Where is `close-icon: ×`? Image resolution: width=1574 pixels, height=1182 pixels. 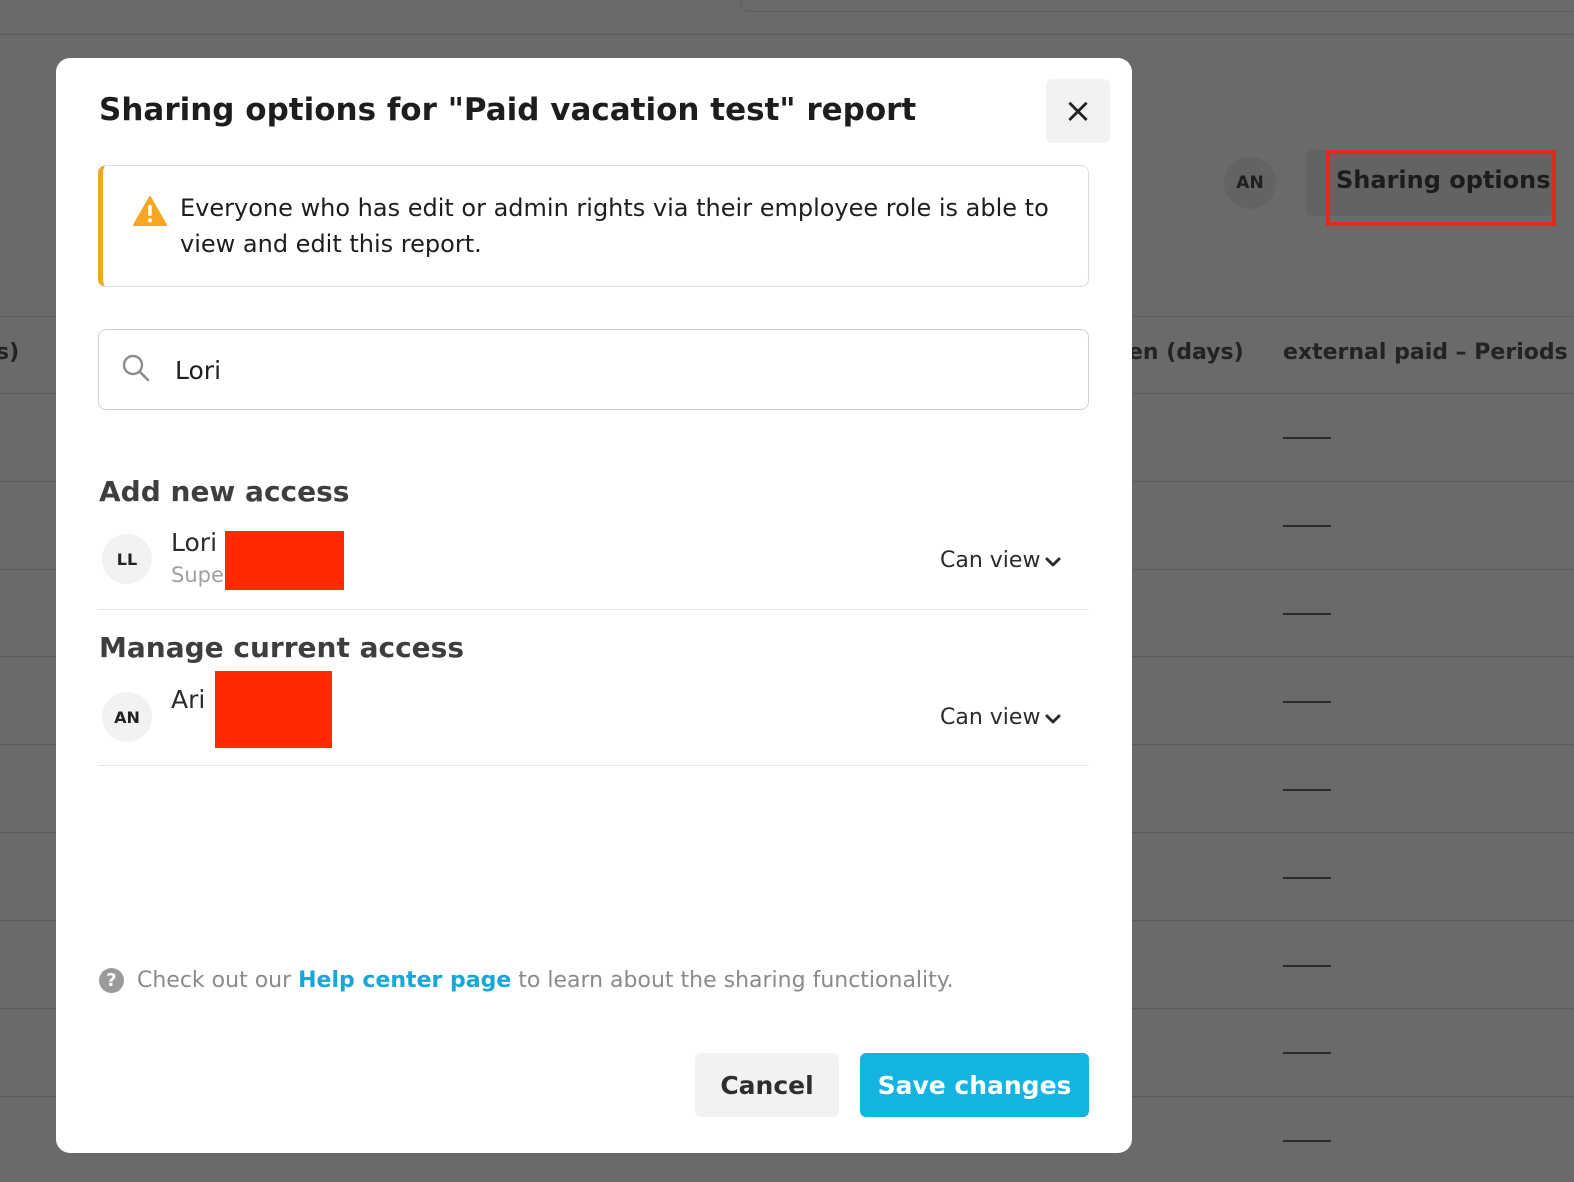 close-icon: × is located at coordinates (1078, 111).